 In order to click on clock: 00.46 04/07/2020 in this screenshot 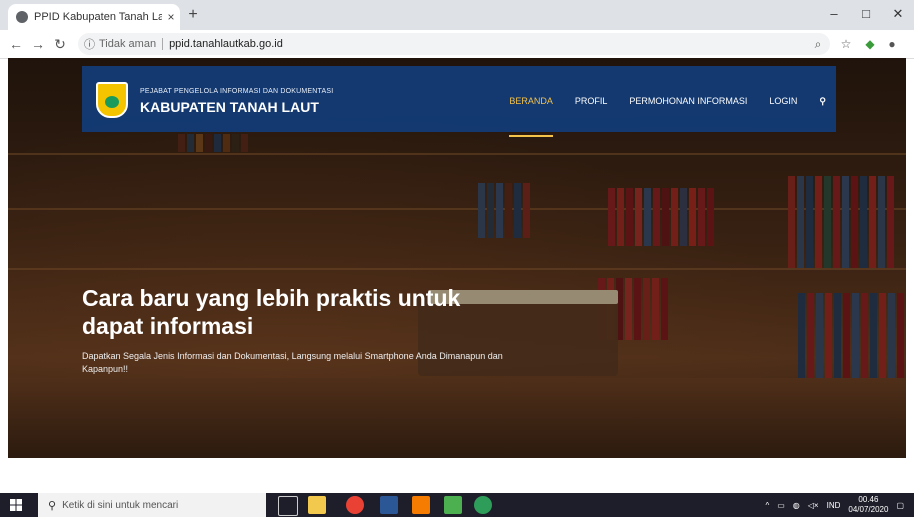, I will do `click(868, 505)`.